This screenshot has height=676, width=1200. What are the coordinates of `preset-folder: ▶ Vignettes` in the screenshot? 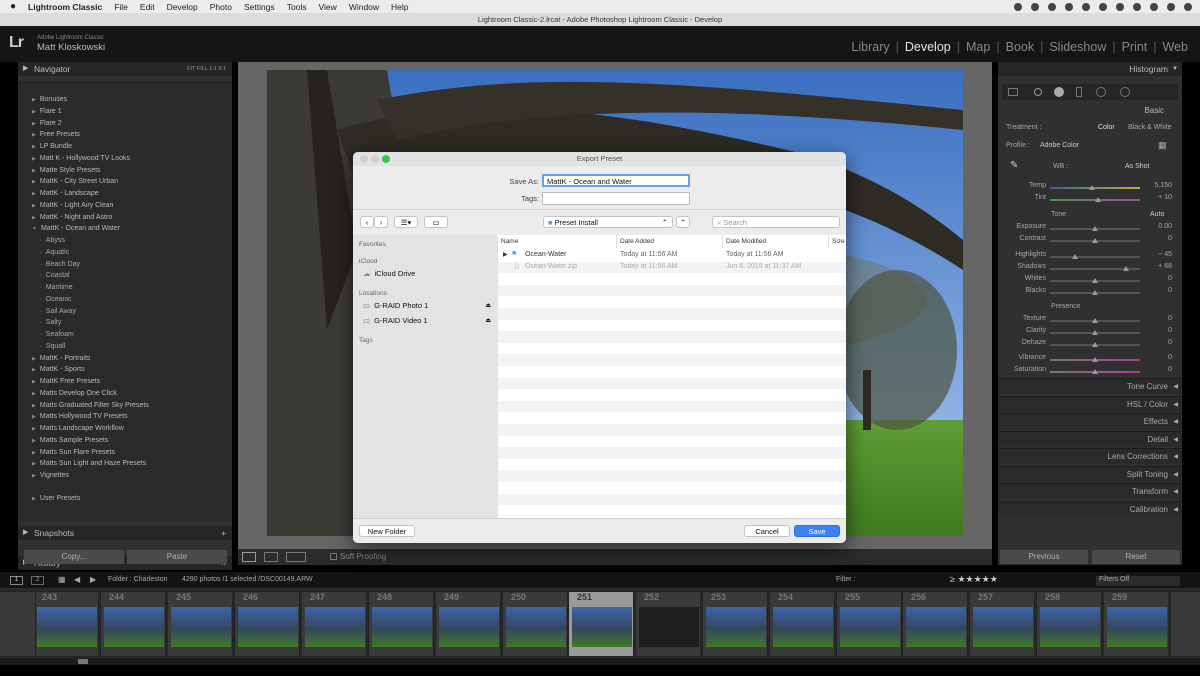 It's located at (50, 475).